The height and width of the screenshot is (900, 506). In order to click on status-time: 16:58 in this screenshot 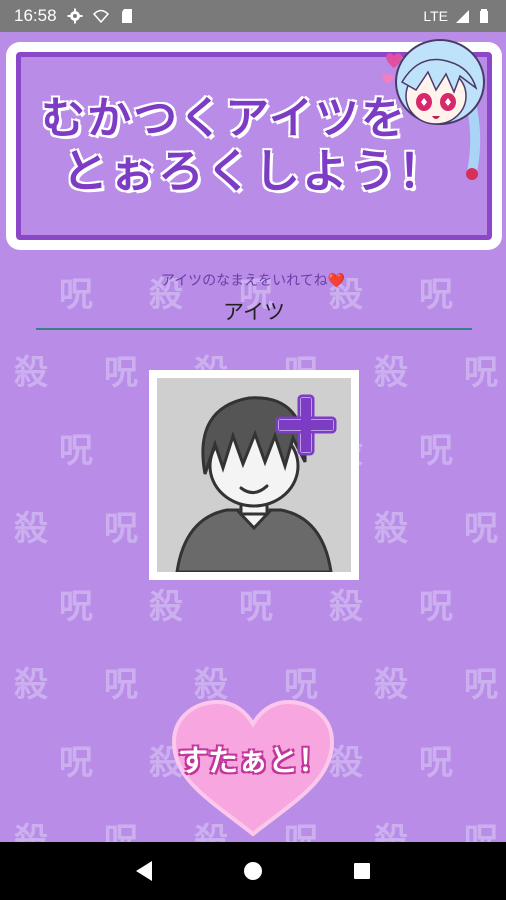, I will do `click(35, 15)`.